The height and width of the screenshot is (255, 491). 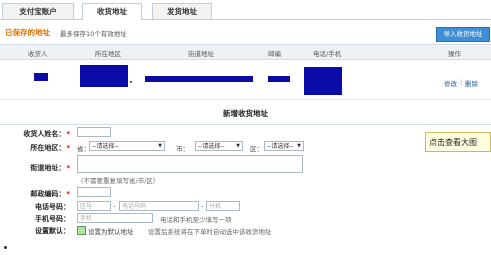 I want to click on tab-alipay-account: 支付宝账户, so click(x=38, y=11).